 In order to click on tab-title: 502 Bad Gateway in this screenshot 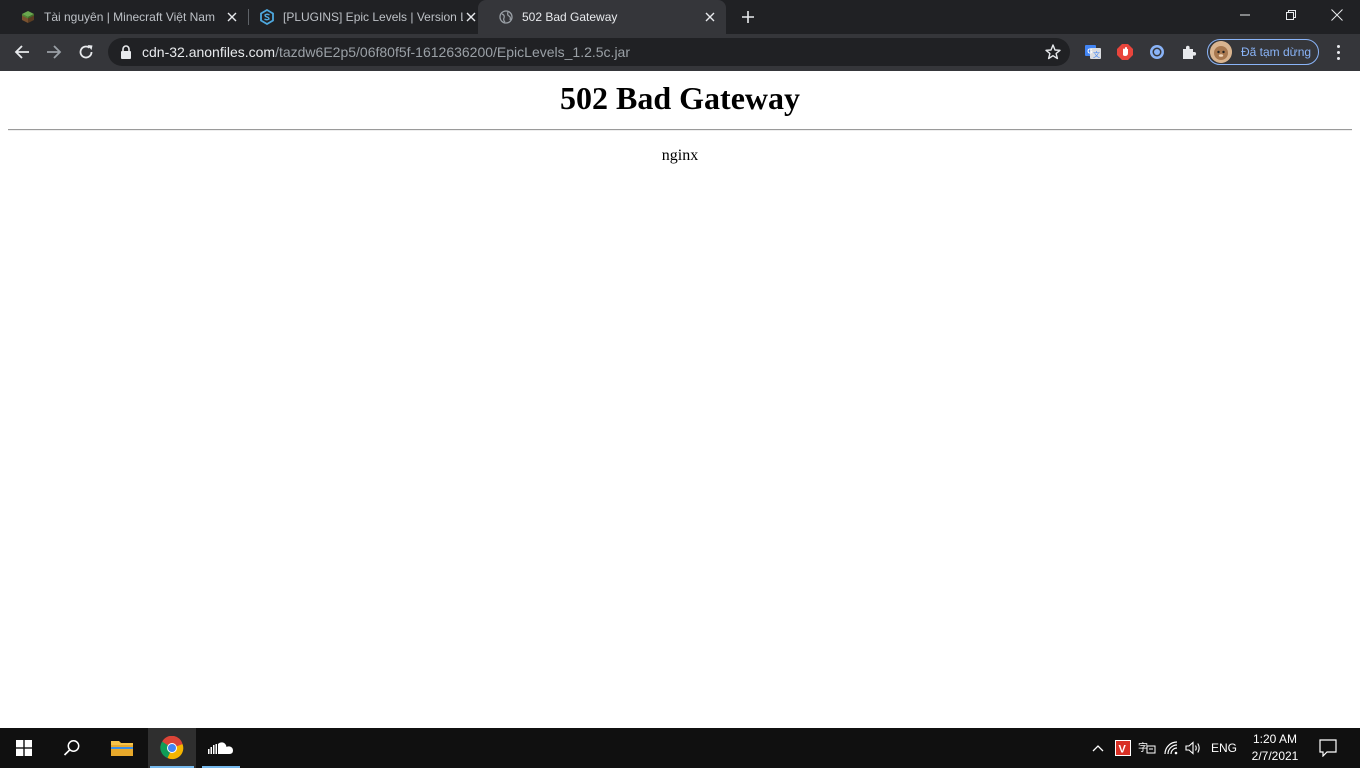, I will do `click(570, 17)`.